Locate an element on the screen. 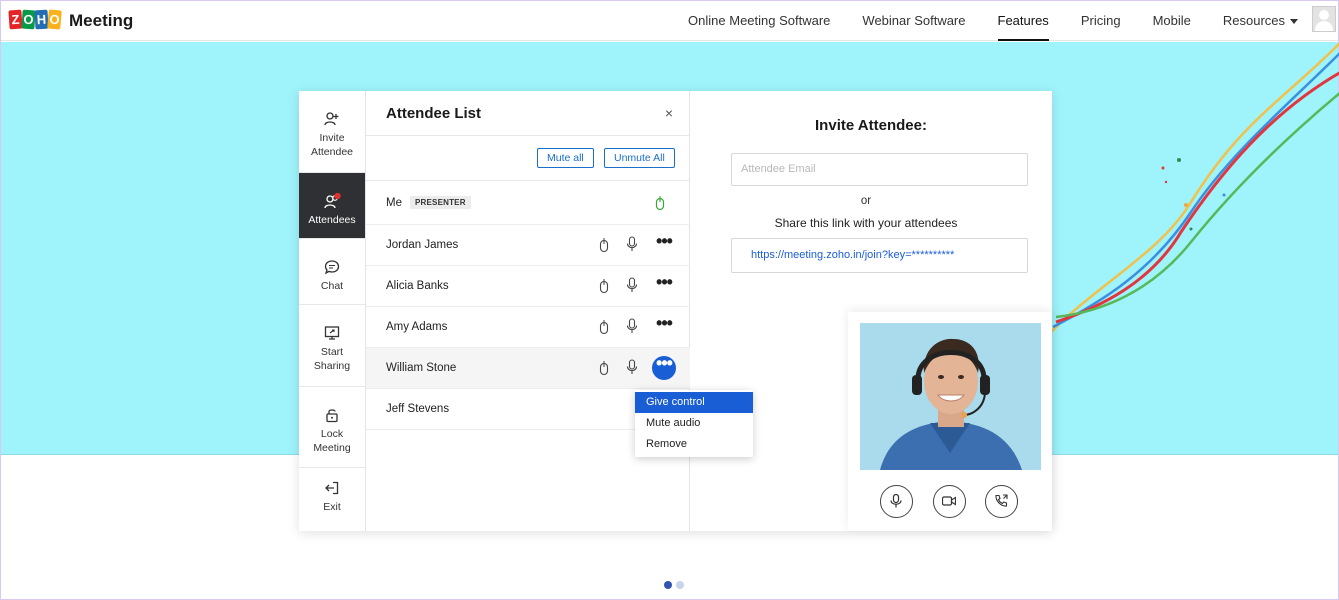 The height and width of the screenshot is (600, 1339). share-link-text: Share this link with your attendees is located at coordinates (866, 223).